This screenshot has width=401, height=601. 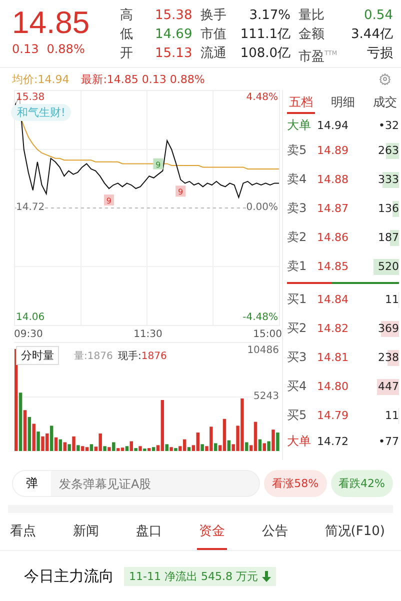 What do you see at coordinates (266, 576) in the screenshot?
I see `down-arrow-icon` at bounding box center [266, 576].